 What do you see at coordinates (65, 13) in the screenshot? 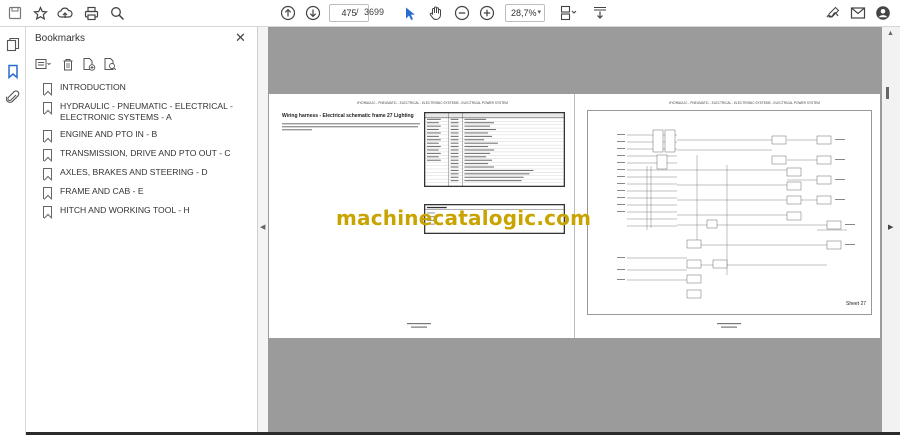
I see `cloud-upload-icon` at bounding box center [65, 13].